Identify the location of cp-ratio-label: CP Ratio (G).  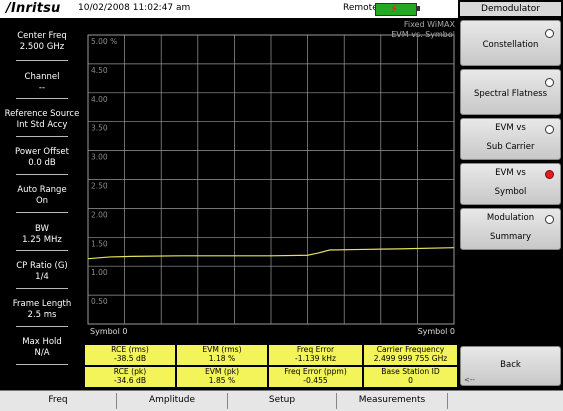
(42, 266).